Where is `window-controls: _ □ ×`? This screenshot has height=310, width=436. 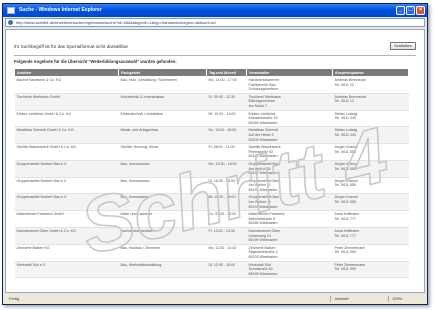 window-controls: _ □ × is located at coordinates (410, 10).